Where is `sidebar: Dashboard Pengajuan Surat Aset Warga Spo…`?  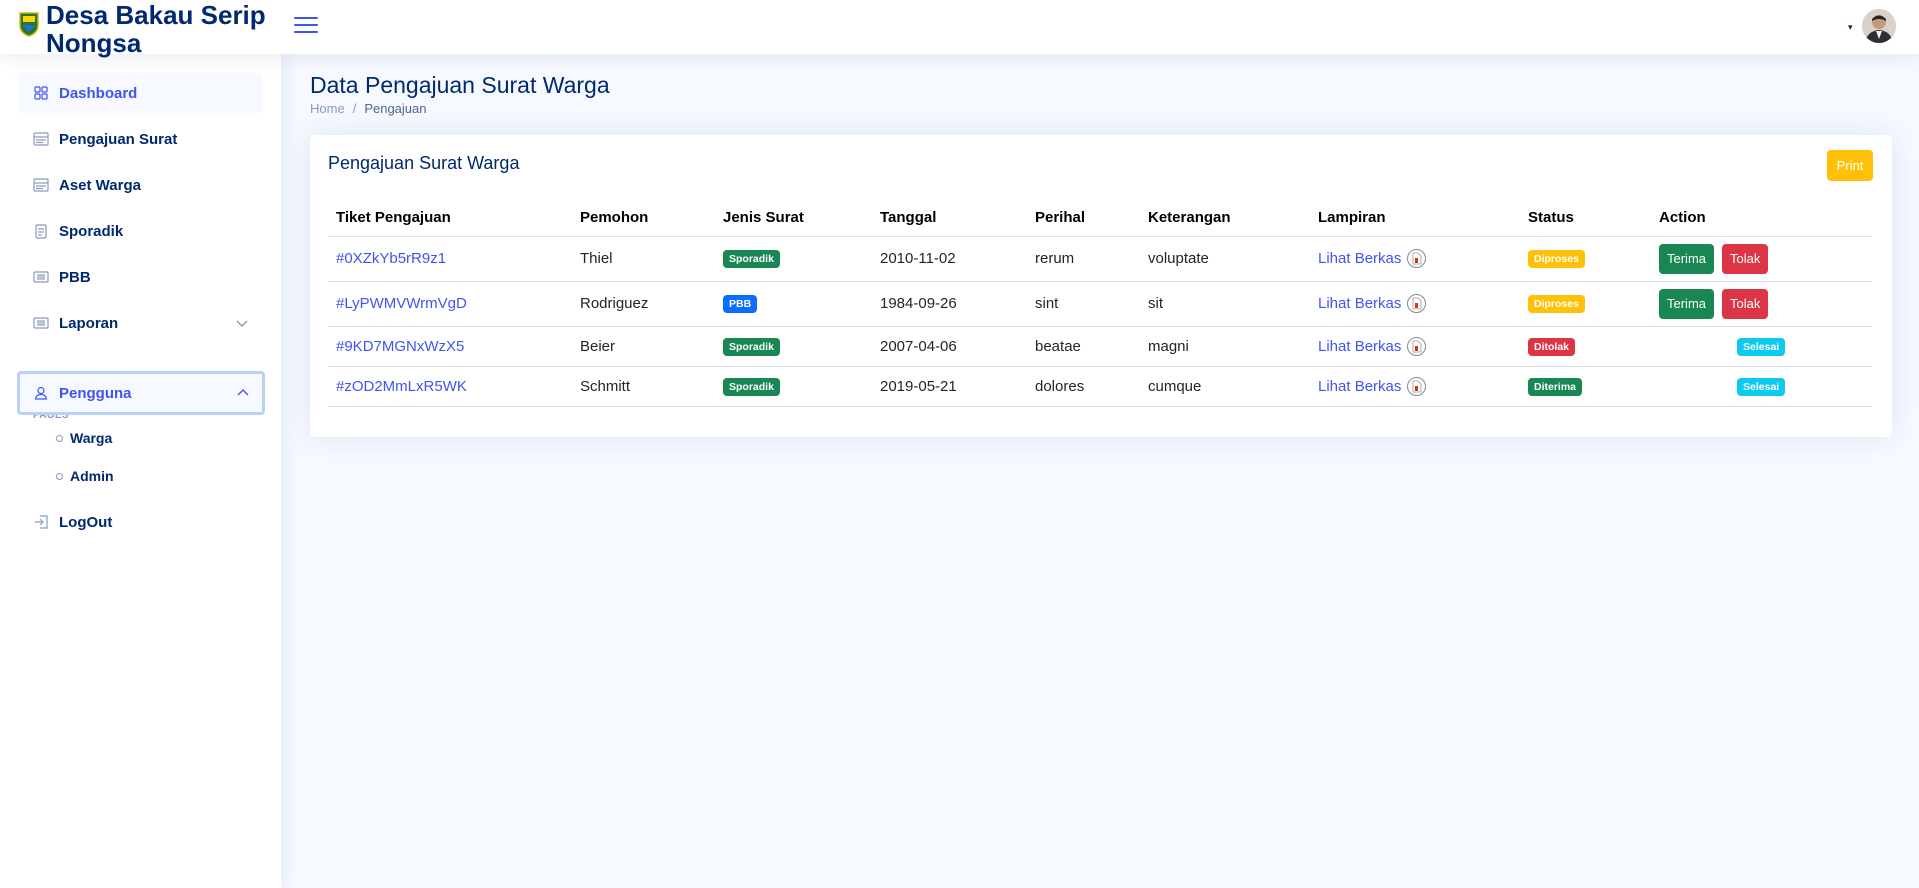 sidebar: Dashboard Pengajuan Surat Aset Warga Spo… is located at coordinates (140, 471).